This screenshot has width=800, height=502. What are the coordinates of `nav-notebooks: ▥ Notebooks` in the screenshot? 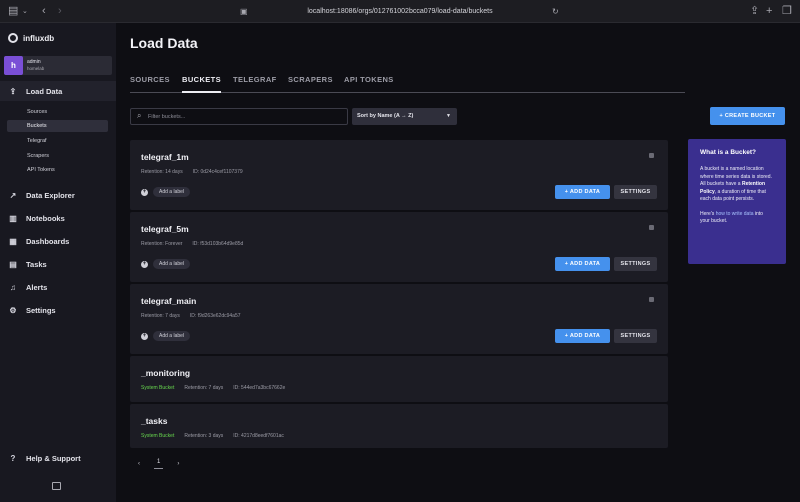 It's located at (58, 218).